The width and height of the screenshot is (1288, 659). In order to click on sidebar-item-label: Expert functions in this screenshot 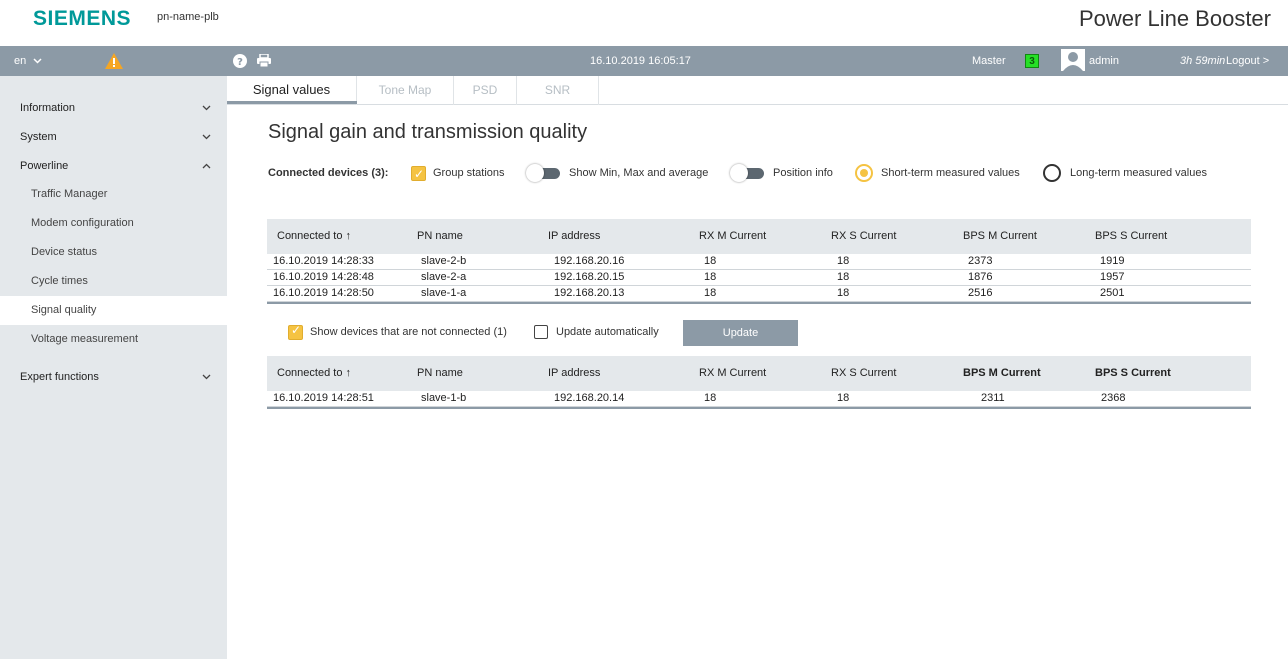, I will do `click(59, 377)`.